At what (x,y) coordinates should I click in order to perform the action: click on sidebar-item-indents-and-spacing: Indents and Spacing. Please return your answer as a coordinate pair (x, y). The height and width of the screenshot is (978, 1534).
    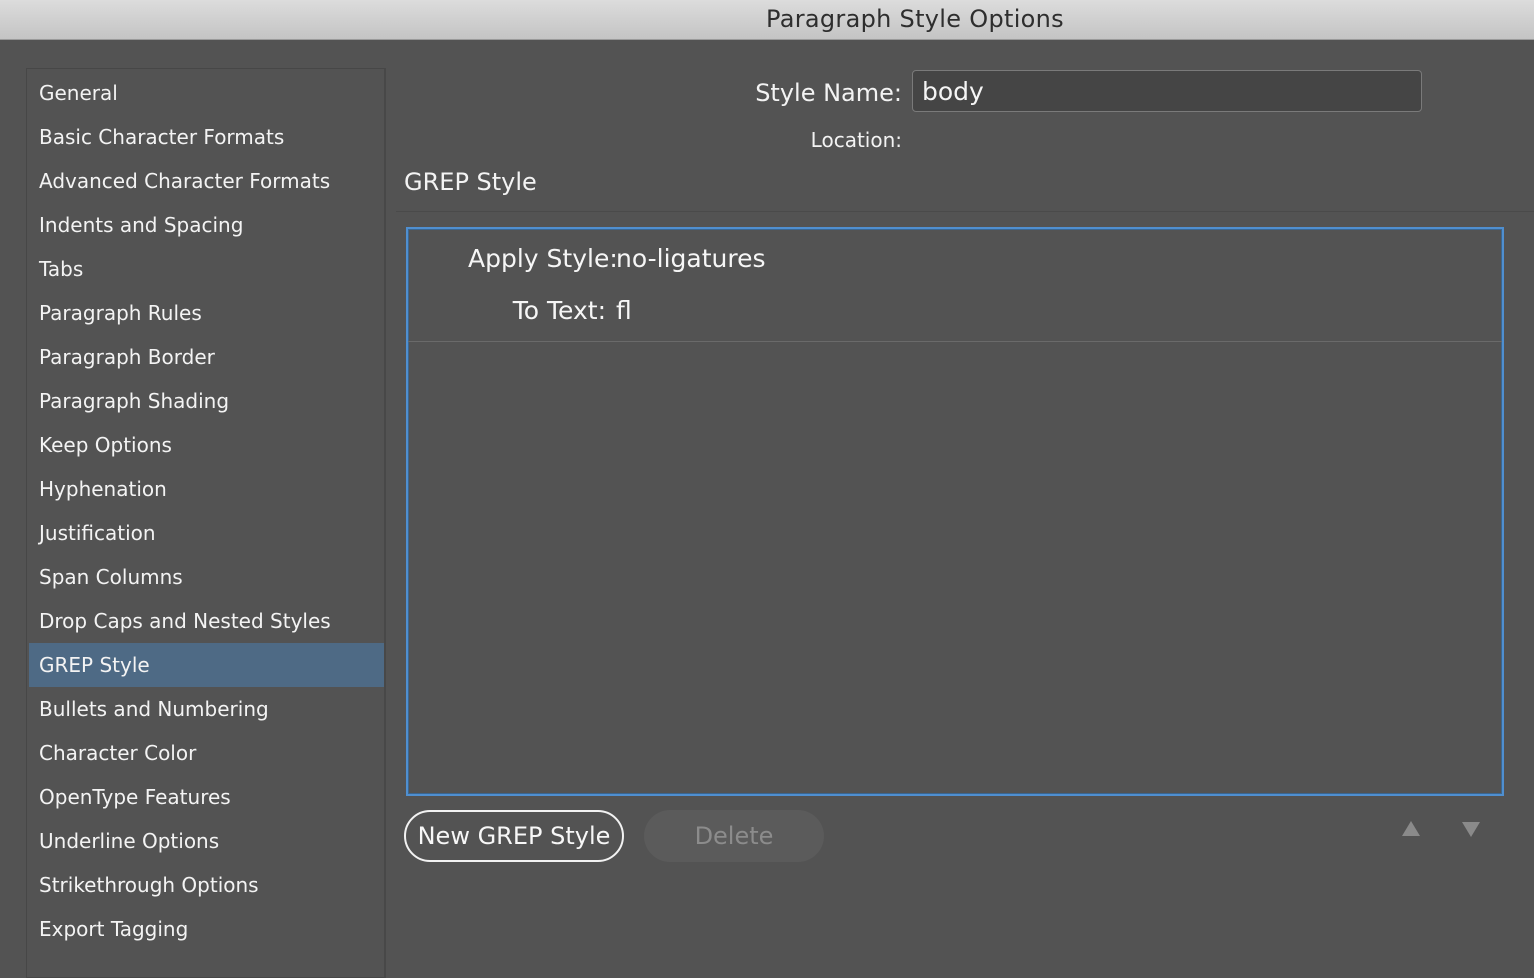
    Looking at the image, I should click on (206, 225).